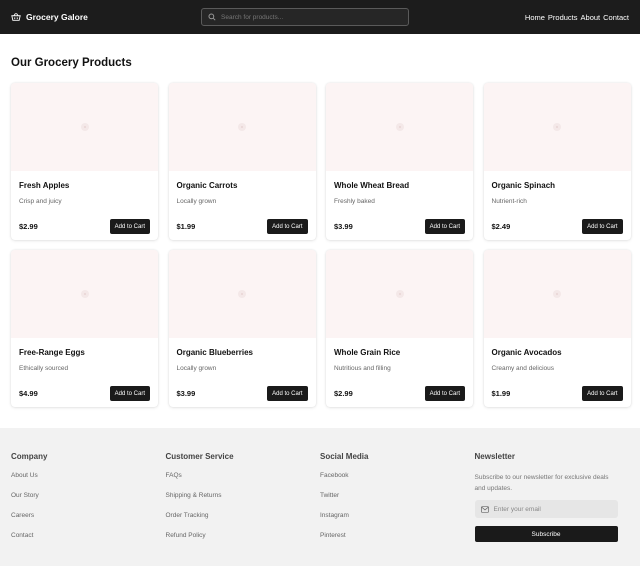 This screenshot has width=640, height=566. I want to click on nav-contact: Contact, so click(616, 17).